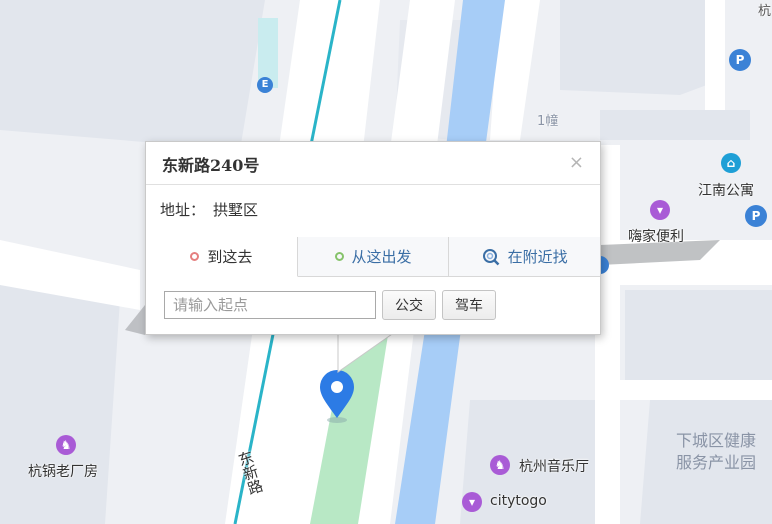 The width and height of the screenshot is (772, 524). I want to click on tab-search-nearby: 在附近找, so click(525, 257).